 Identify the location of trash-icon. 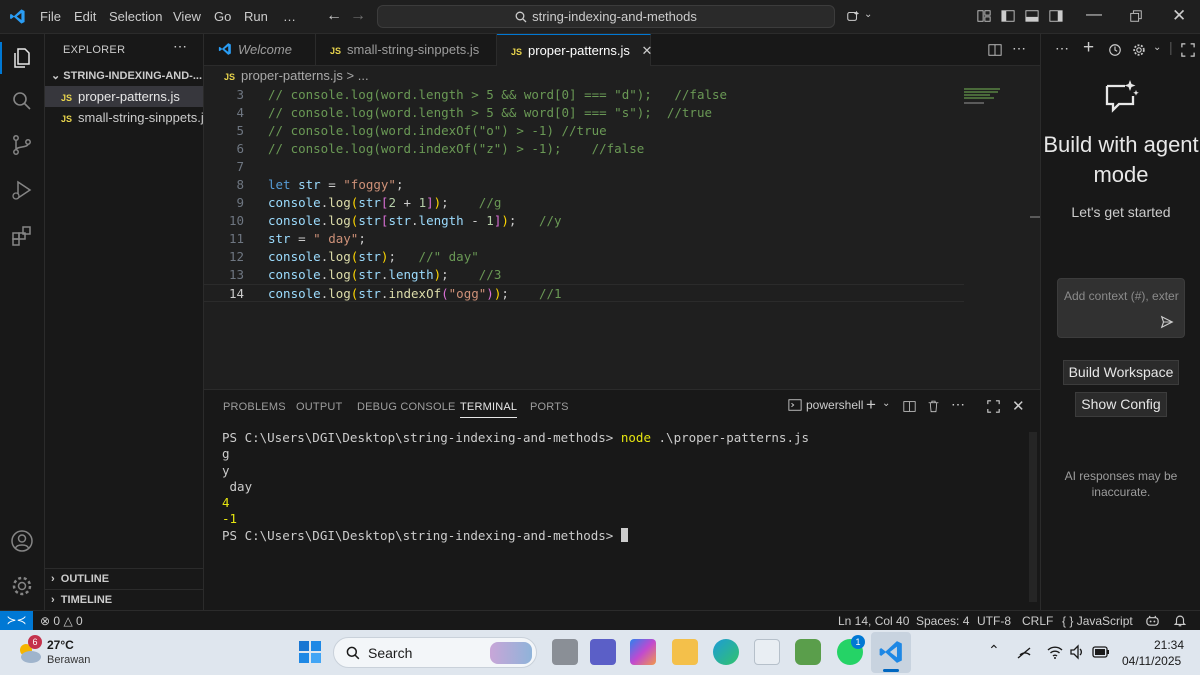
(933, 406).